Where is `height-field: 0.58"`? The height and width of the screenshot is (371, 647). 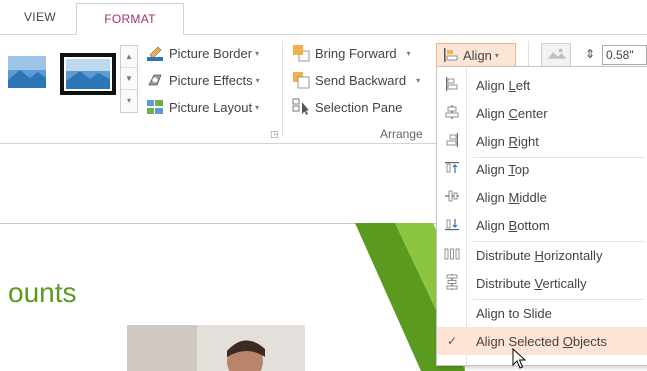 height-field: 0.58" is located at coordinates (624, 55).